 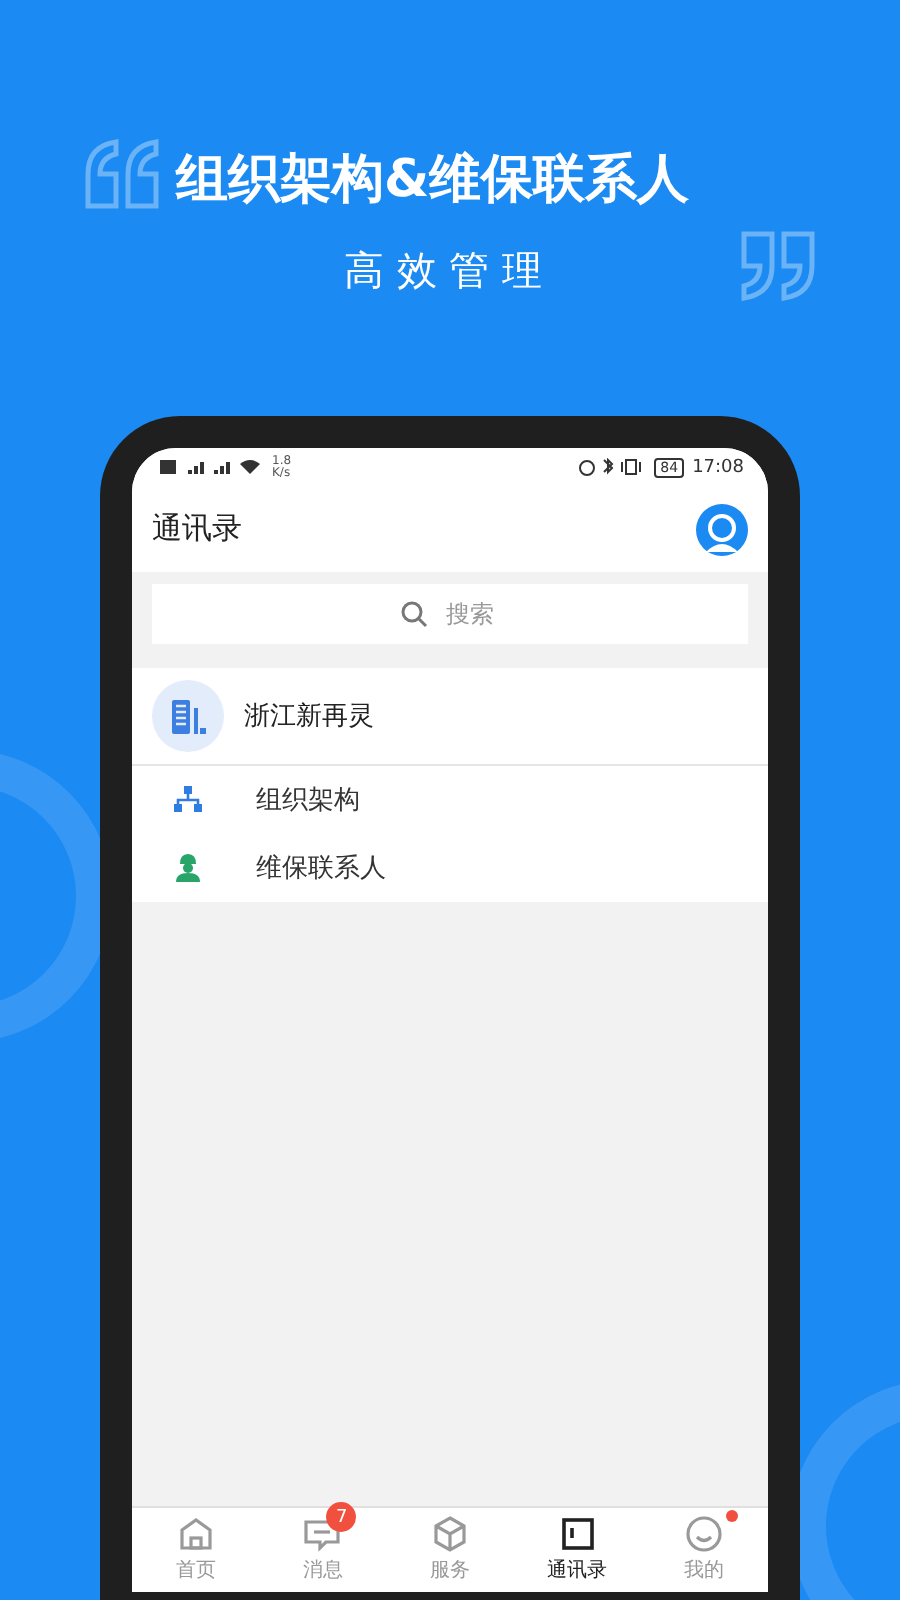 I want to click on banner-subtitle: 高 效 管 理, so click(x=443, y=271).